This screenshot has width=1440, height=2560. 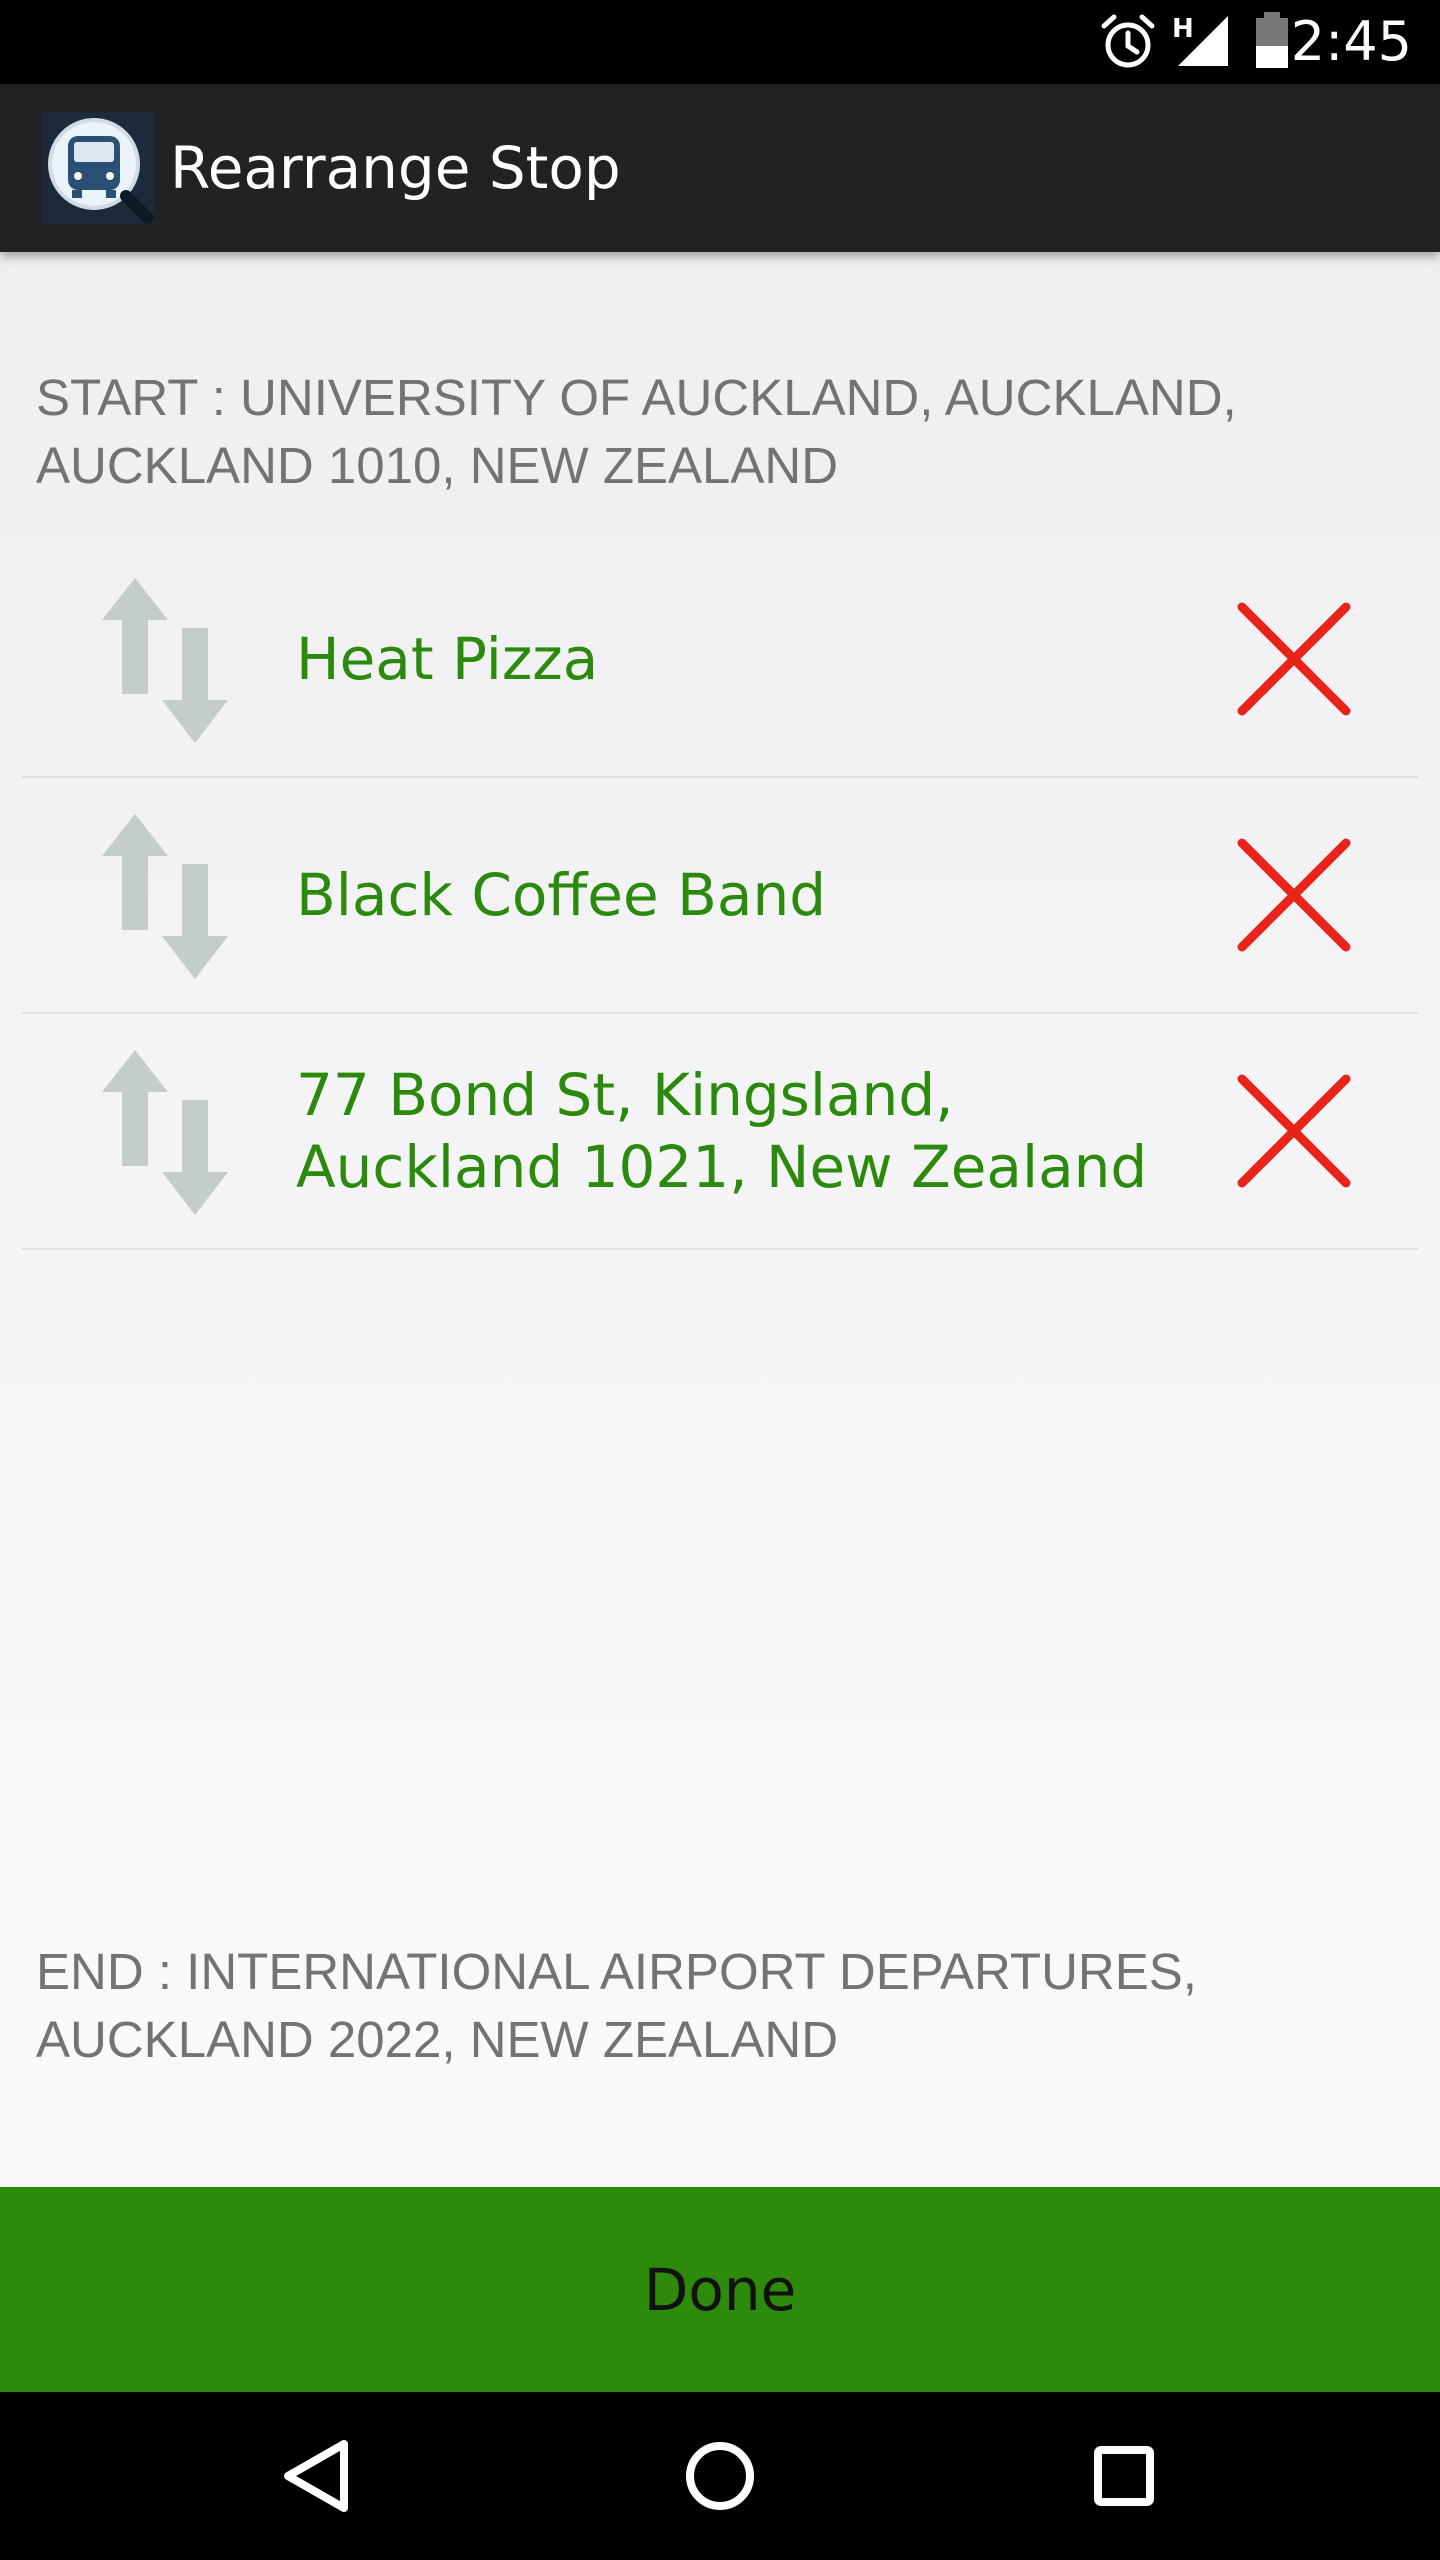 I want to click on navigation-bar, so click(x=720, y=2476).